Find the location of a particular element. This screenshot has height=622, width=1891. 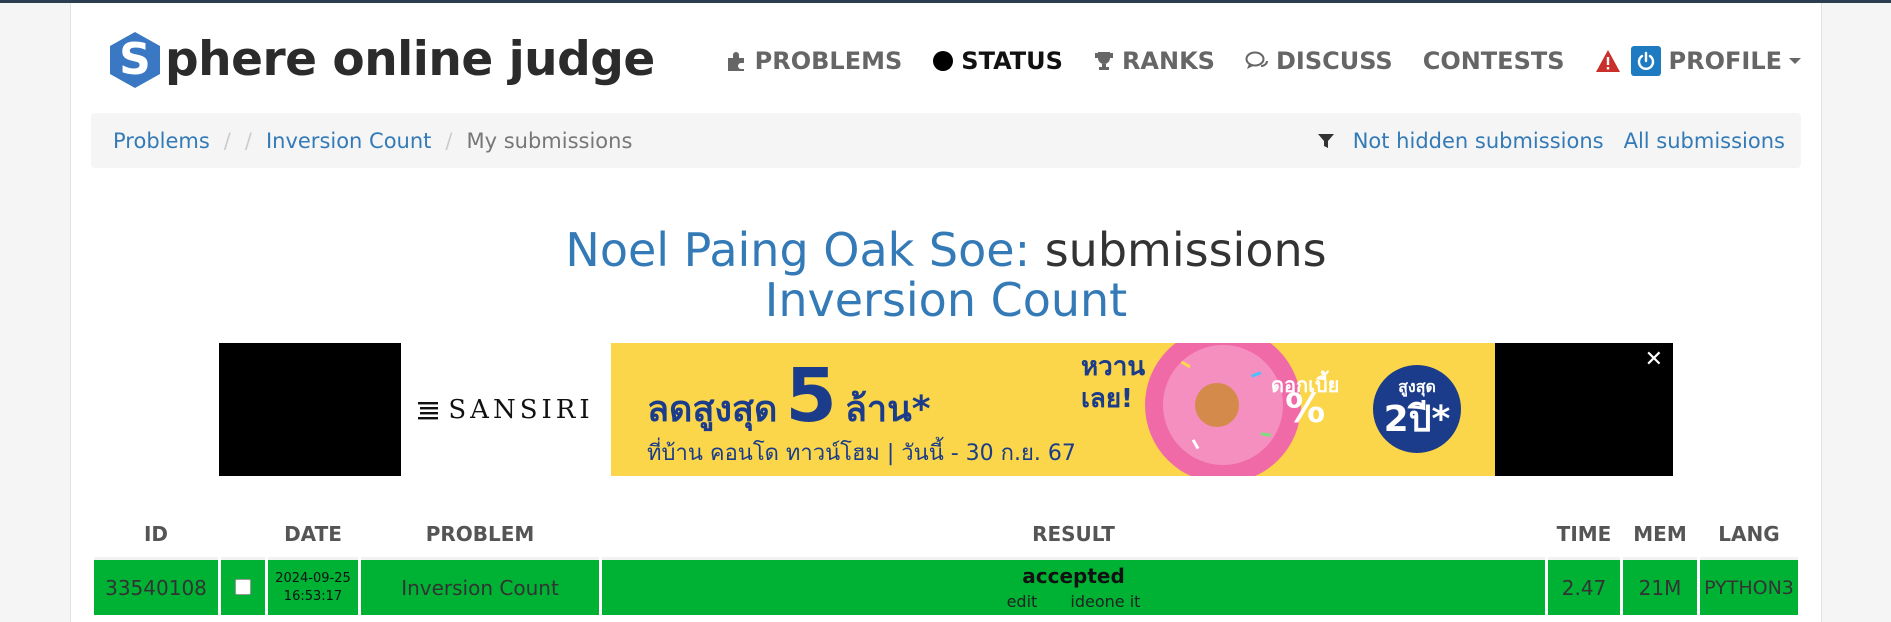

select-checkbox is located at coordinates (243, 586).